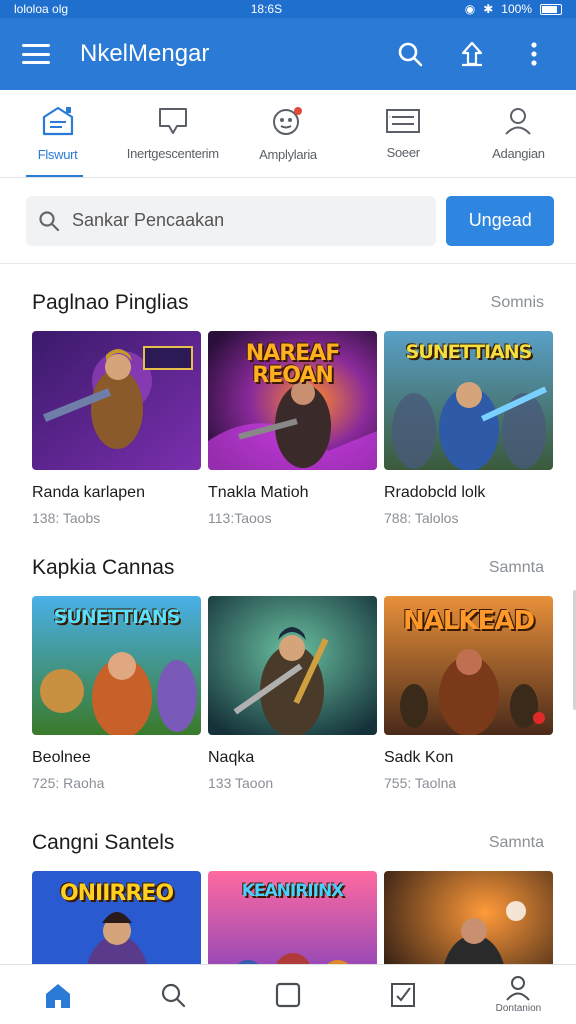  I want to click on tab-4: Adangian, so click(518, 133).